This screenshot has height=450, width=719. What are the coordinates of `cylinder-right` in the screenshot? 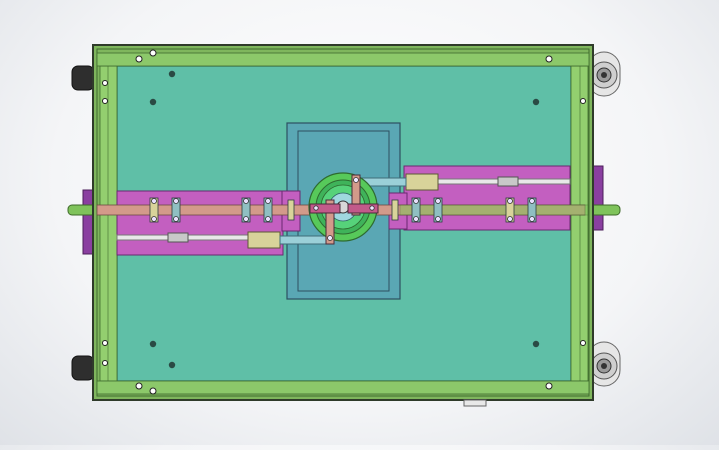 It's located at (422, 182).